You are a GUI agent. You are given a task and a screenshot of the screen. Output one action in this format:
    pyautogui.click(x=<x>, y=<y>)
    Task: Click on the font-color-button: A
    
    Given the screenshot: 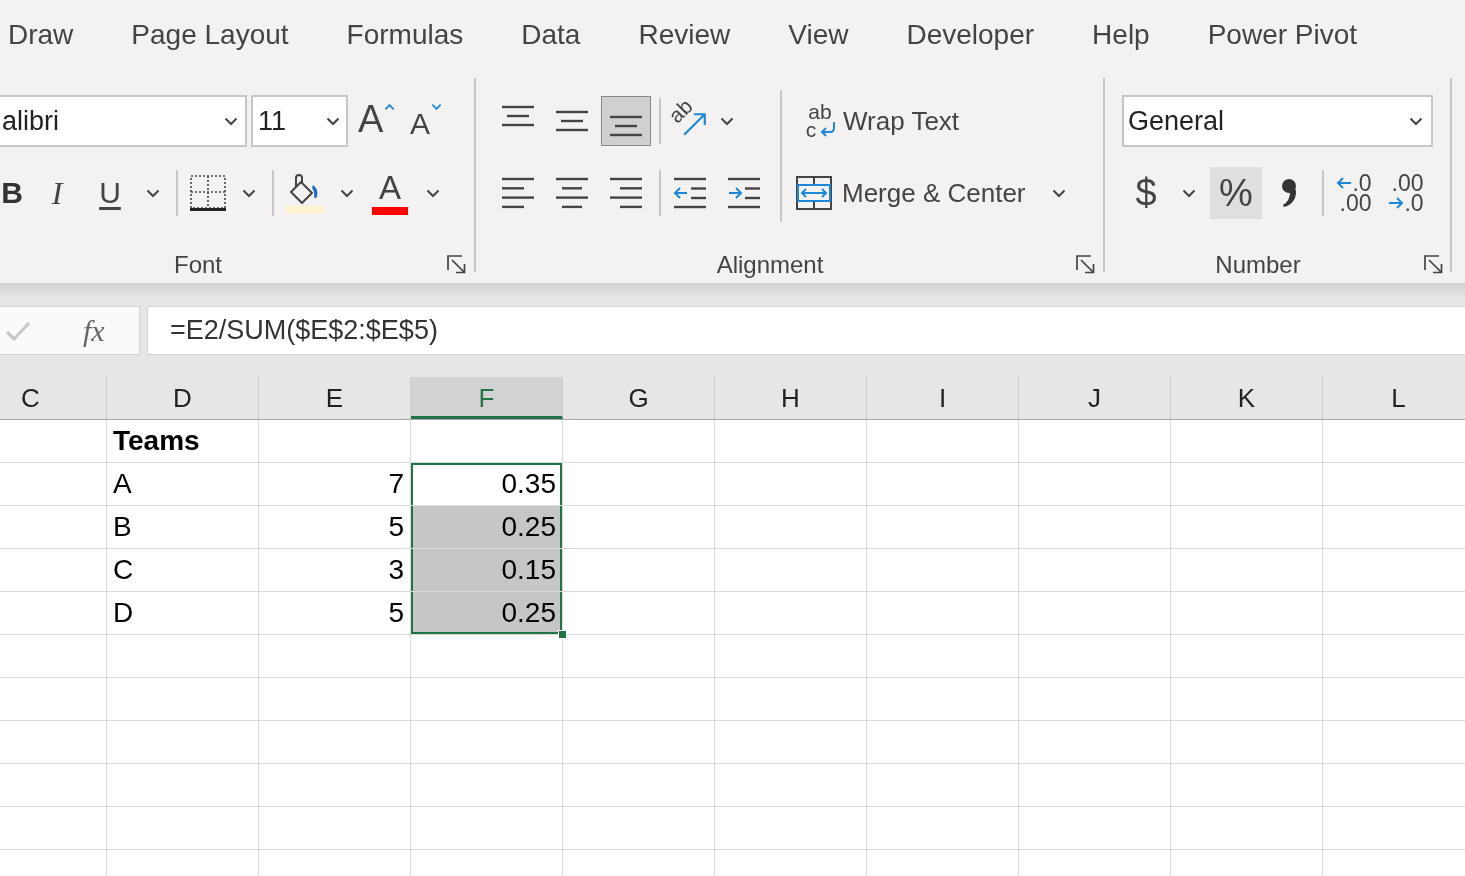 What is the action you would take?
    pyautogui.click(x=390, y=193)
    